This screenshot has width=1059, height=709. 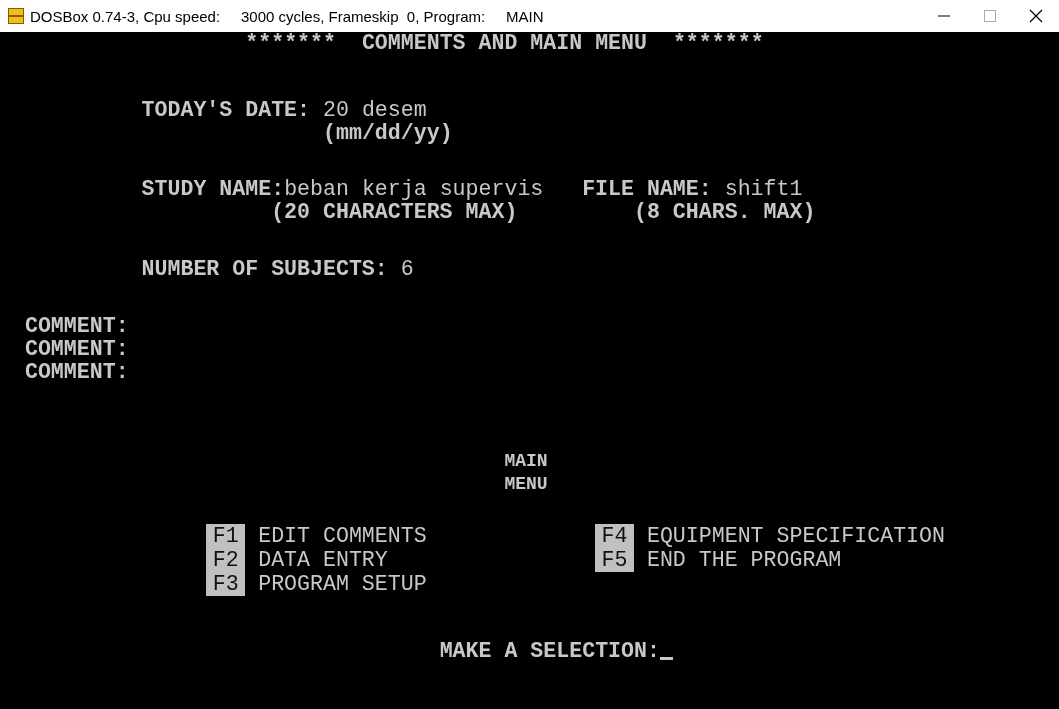 What do you see at coordinates (342, 536) in the screenshot?
I see `menu-option: EDIT COMMENTS` at bounding box center [342, 536].